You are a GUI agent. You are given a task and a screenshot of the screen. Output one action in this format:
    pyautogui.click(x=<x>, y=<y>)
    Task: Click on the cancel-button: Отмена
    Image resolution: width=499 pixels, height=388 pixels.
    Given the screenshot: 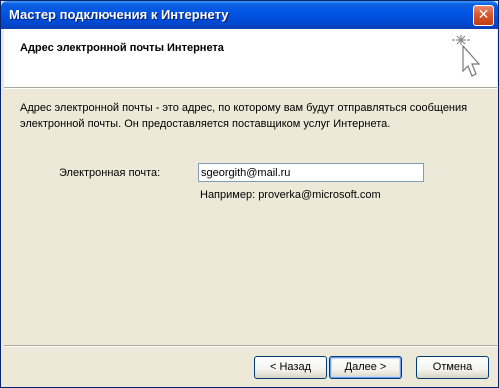 What is the action you would take?
    pyautogui.click(x=452, y=367)
    